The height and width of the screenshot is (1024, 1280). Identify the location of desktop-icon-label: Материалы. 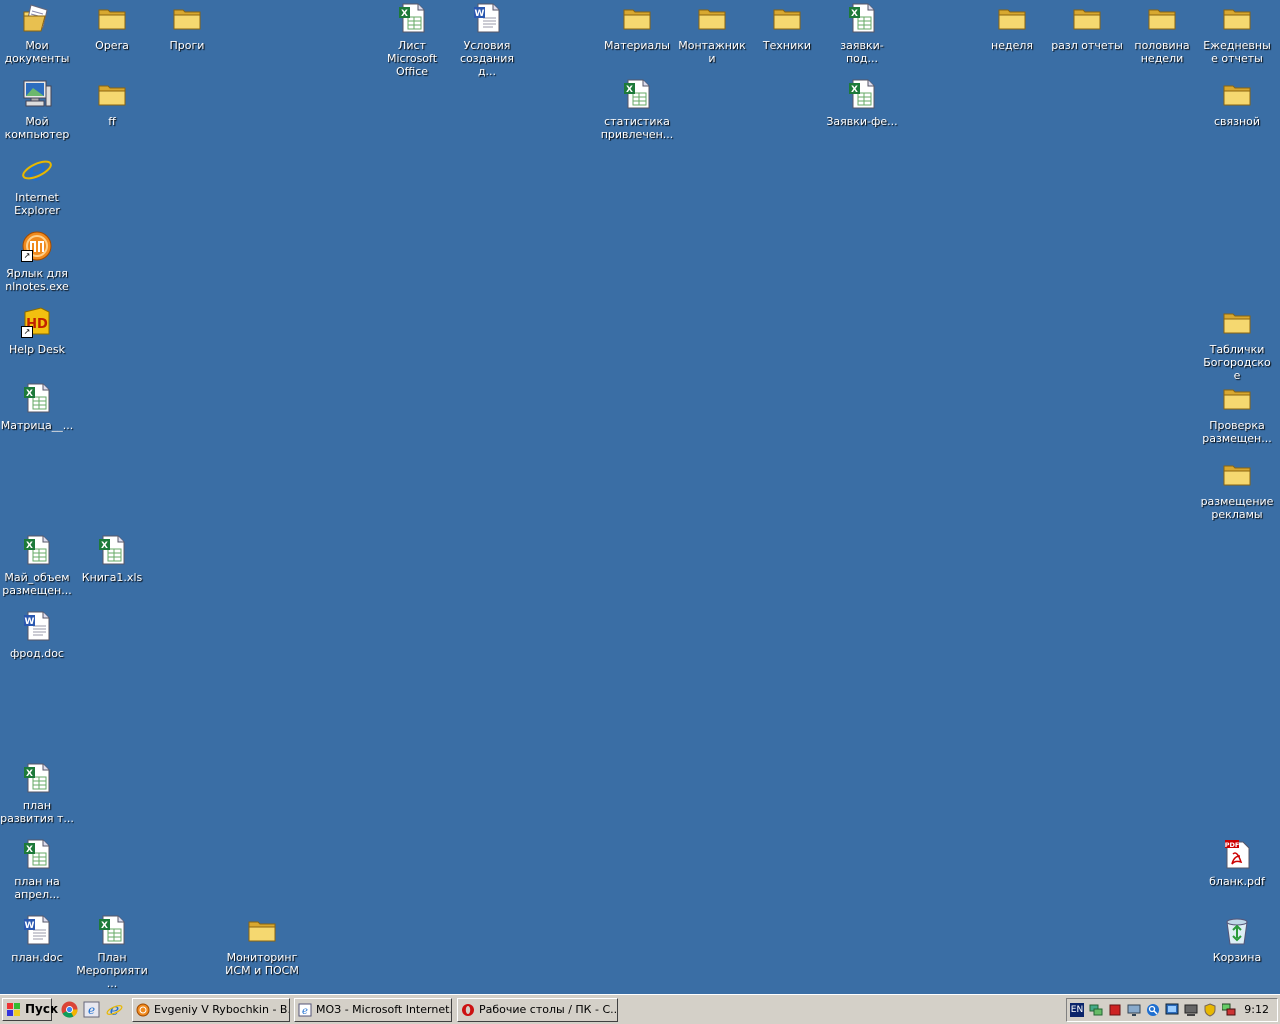
(637, 45).